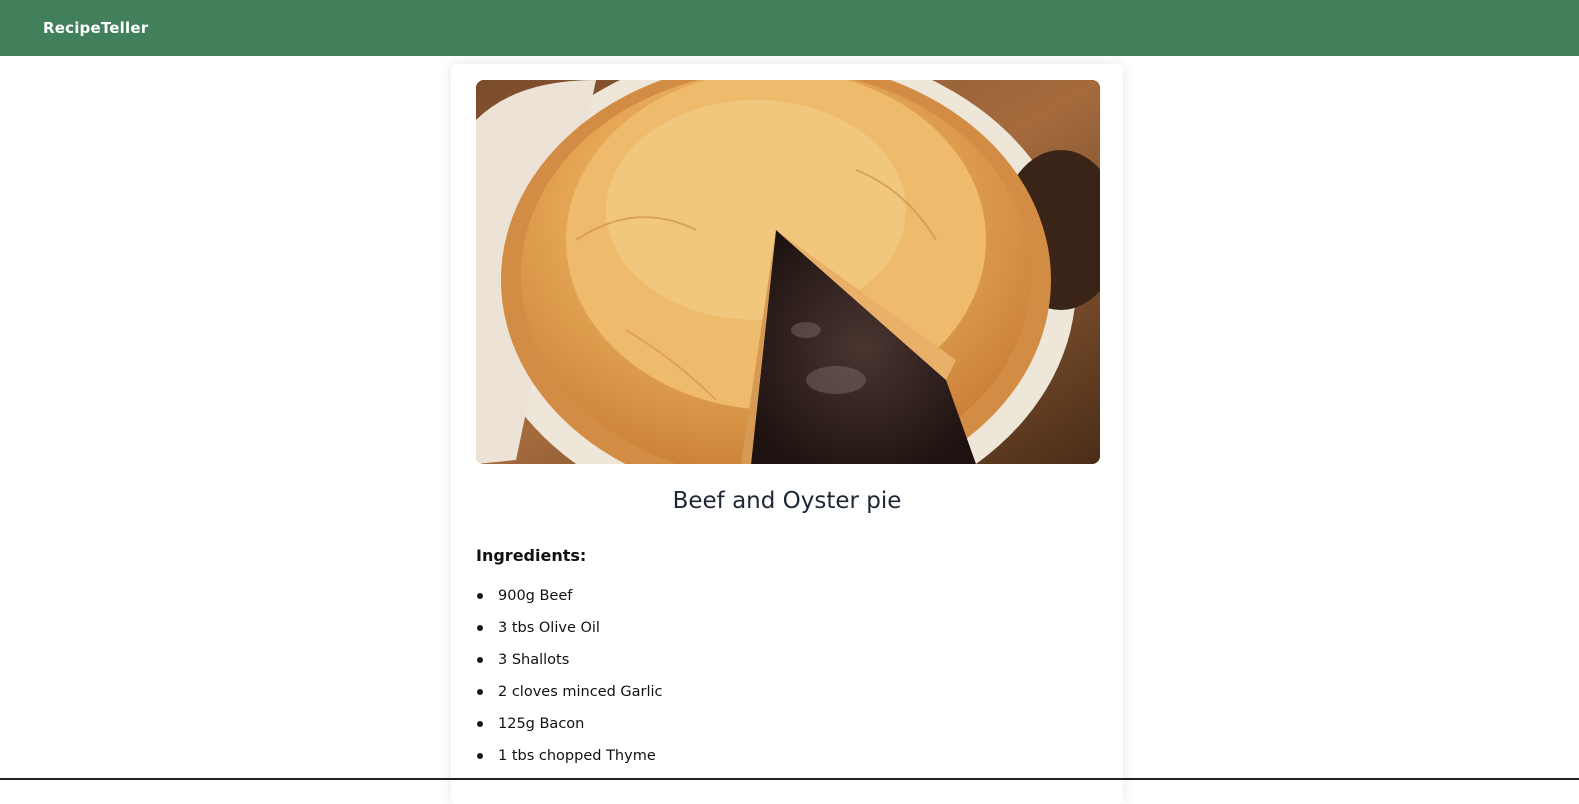  I want to click on ingredient-text: 2 cloves minced Garlic, so click(580, 692).